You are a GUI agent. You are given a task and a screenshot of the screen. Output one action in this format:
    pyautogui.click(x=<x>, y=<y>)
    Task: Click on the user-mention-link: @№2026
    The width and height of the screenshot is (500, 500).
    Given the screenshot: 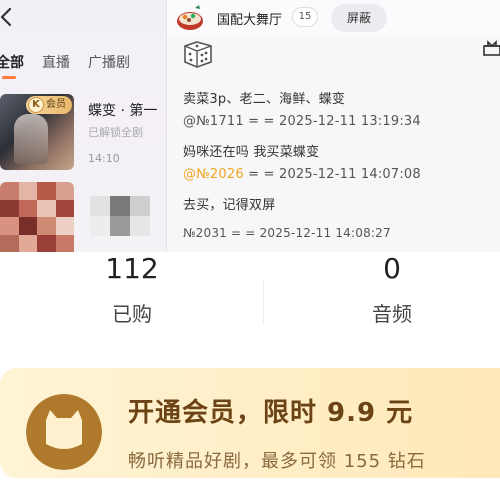 What is the action you would take?
    pyautogui.click(x=213, y=174)
    